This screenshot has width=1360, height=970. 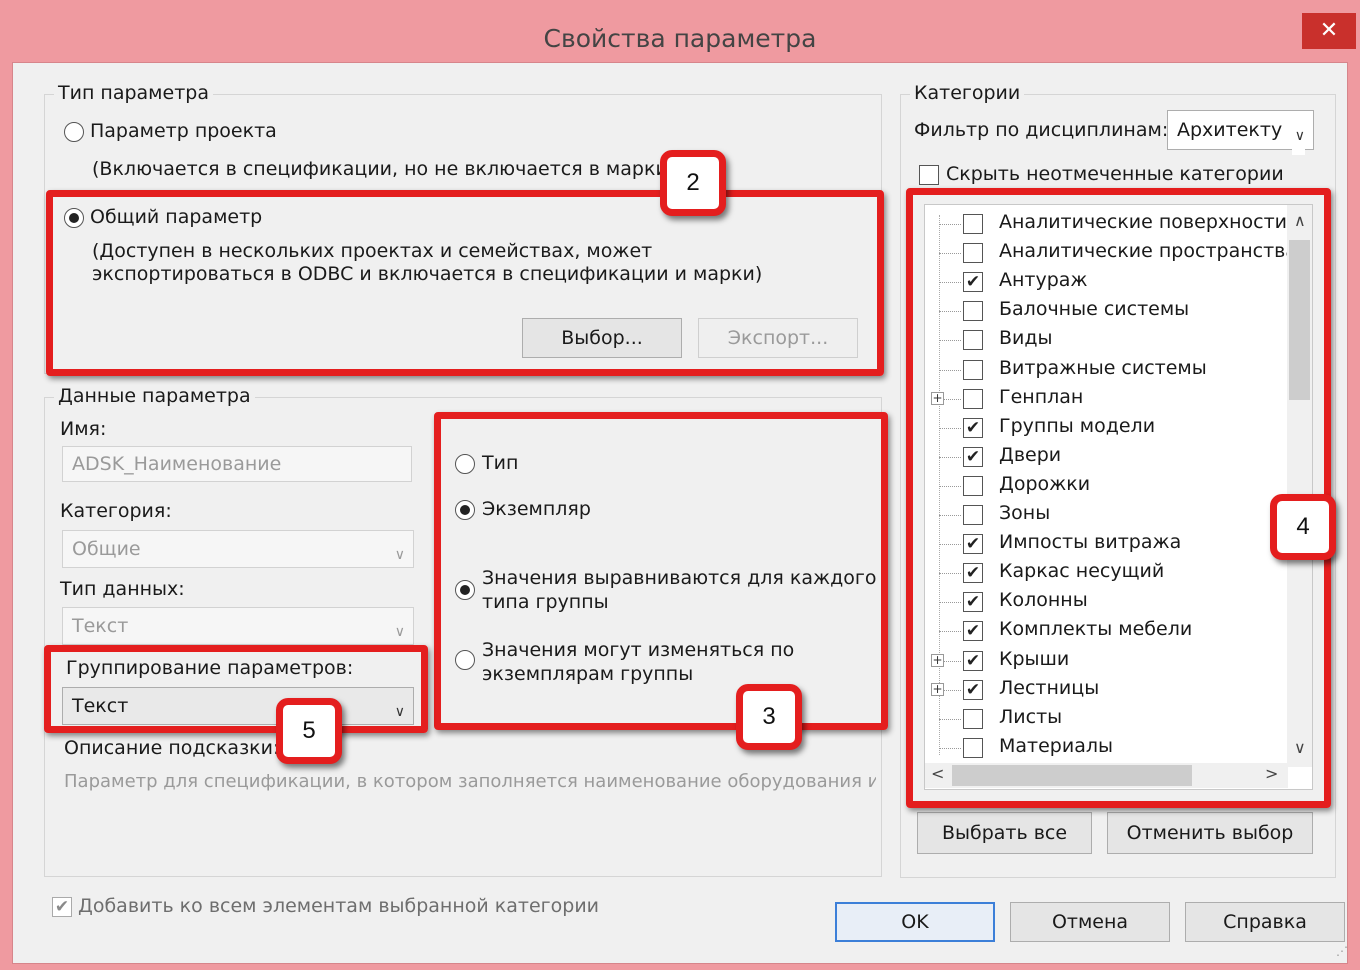 What do you see at coordinates (967, 93) in the screenshot?
I see `categories-legend: Категории` at bounding box center [967, 93].